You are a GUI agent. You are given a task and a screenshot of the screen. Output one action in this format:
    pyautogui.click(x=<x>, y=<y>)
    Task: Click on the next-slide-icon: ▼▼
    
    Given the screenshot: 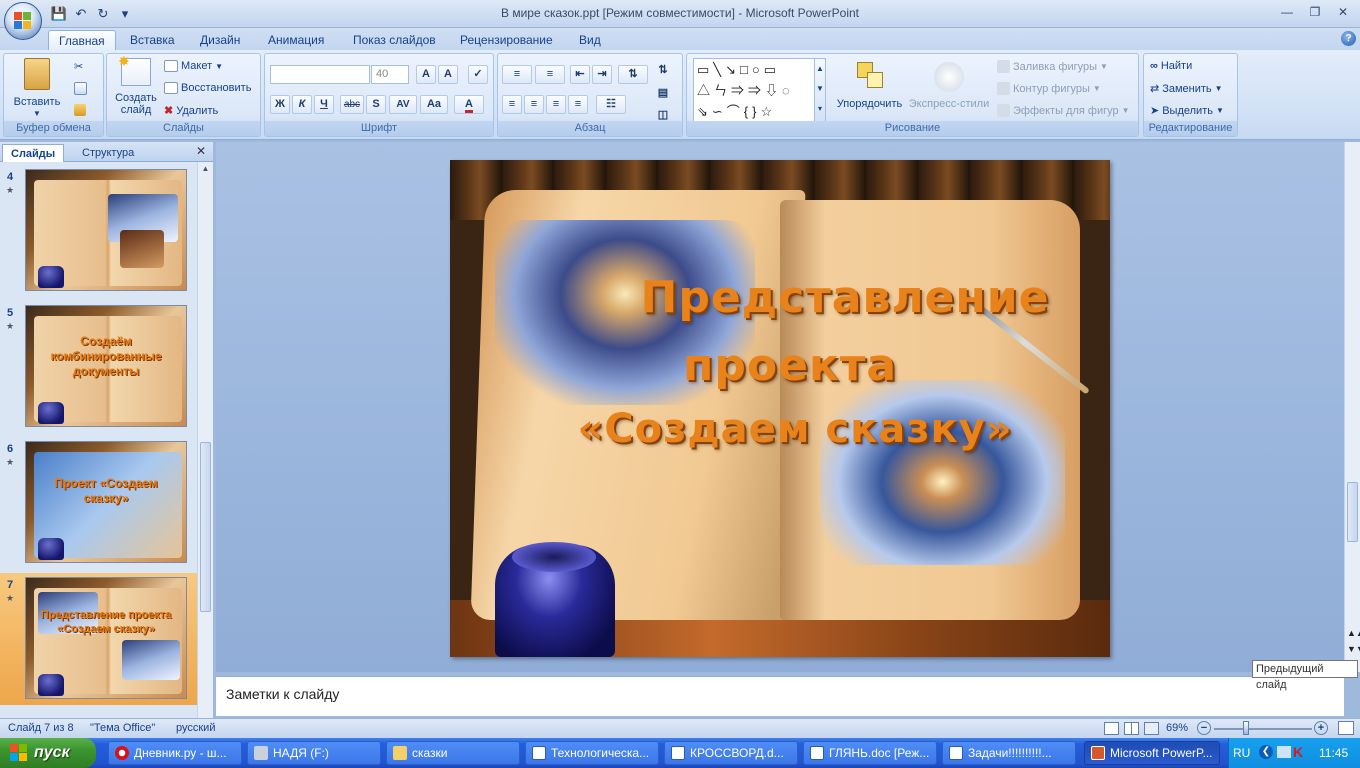 What is the action you would take?
    pyautogui.click(x=1353, y=649)
    